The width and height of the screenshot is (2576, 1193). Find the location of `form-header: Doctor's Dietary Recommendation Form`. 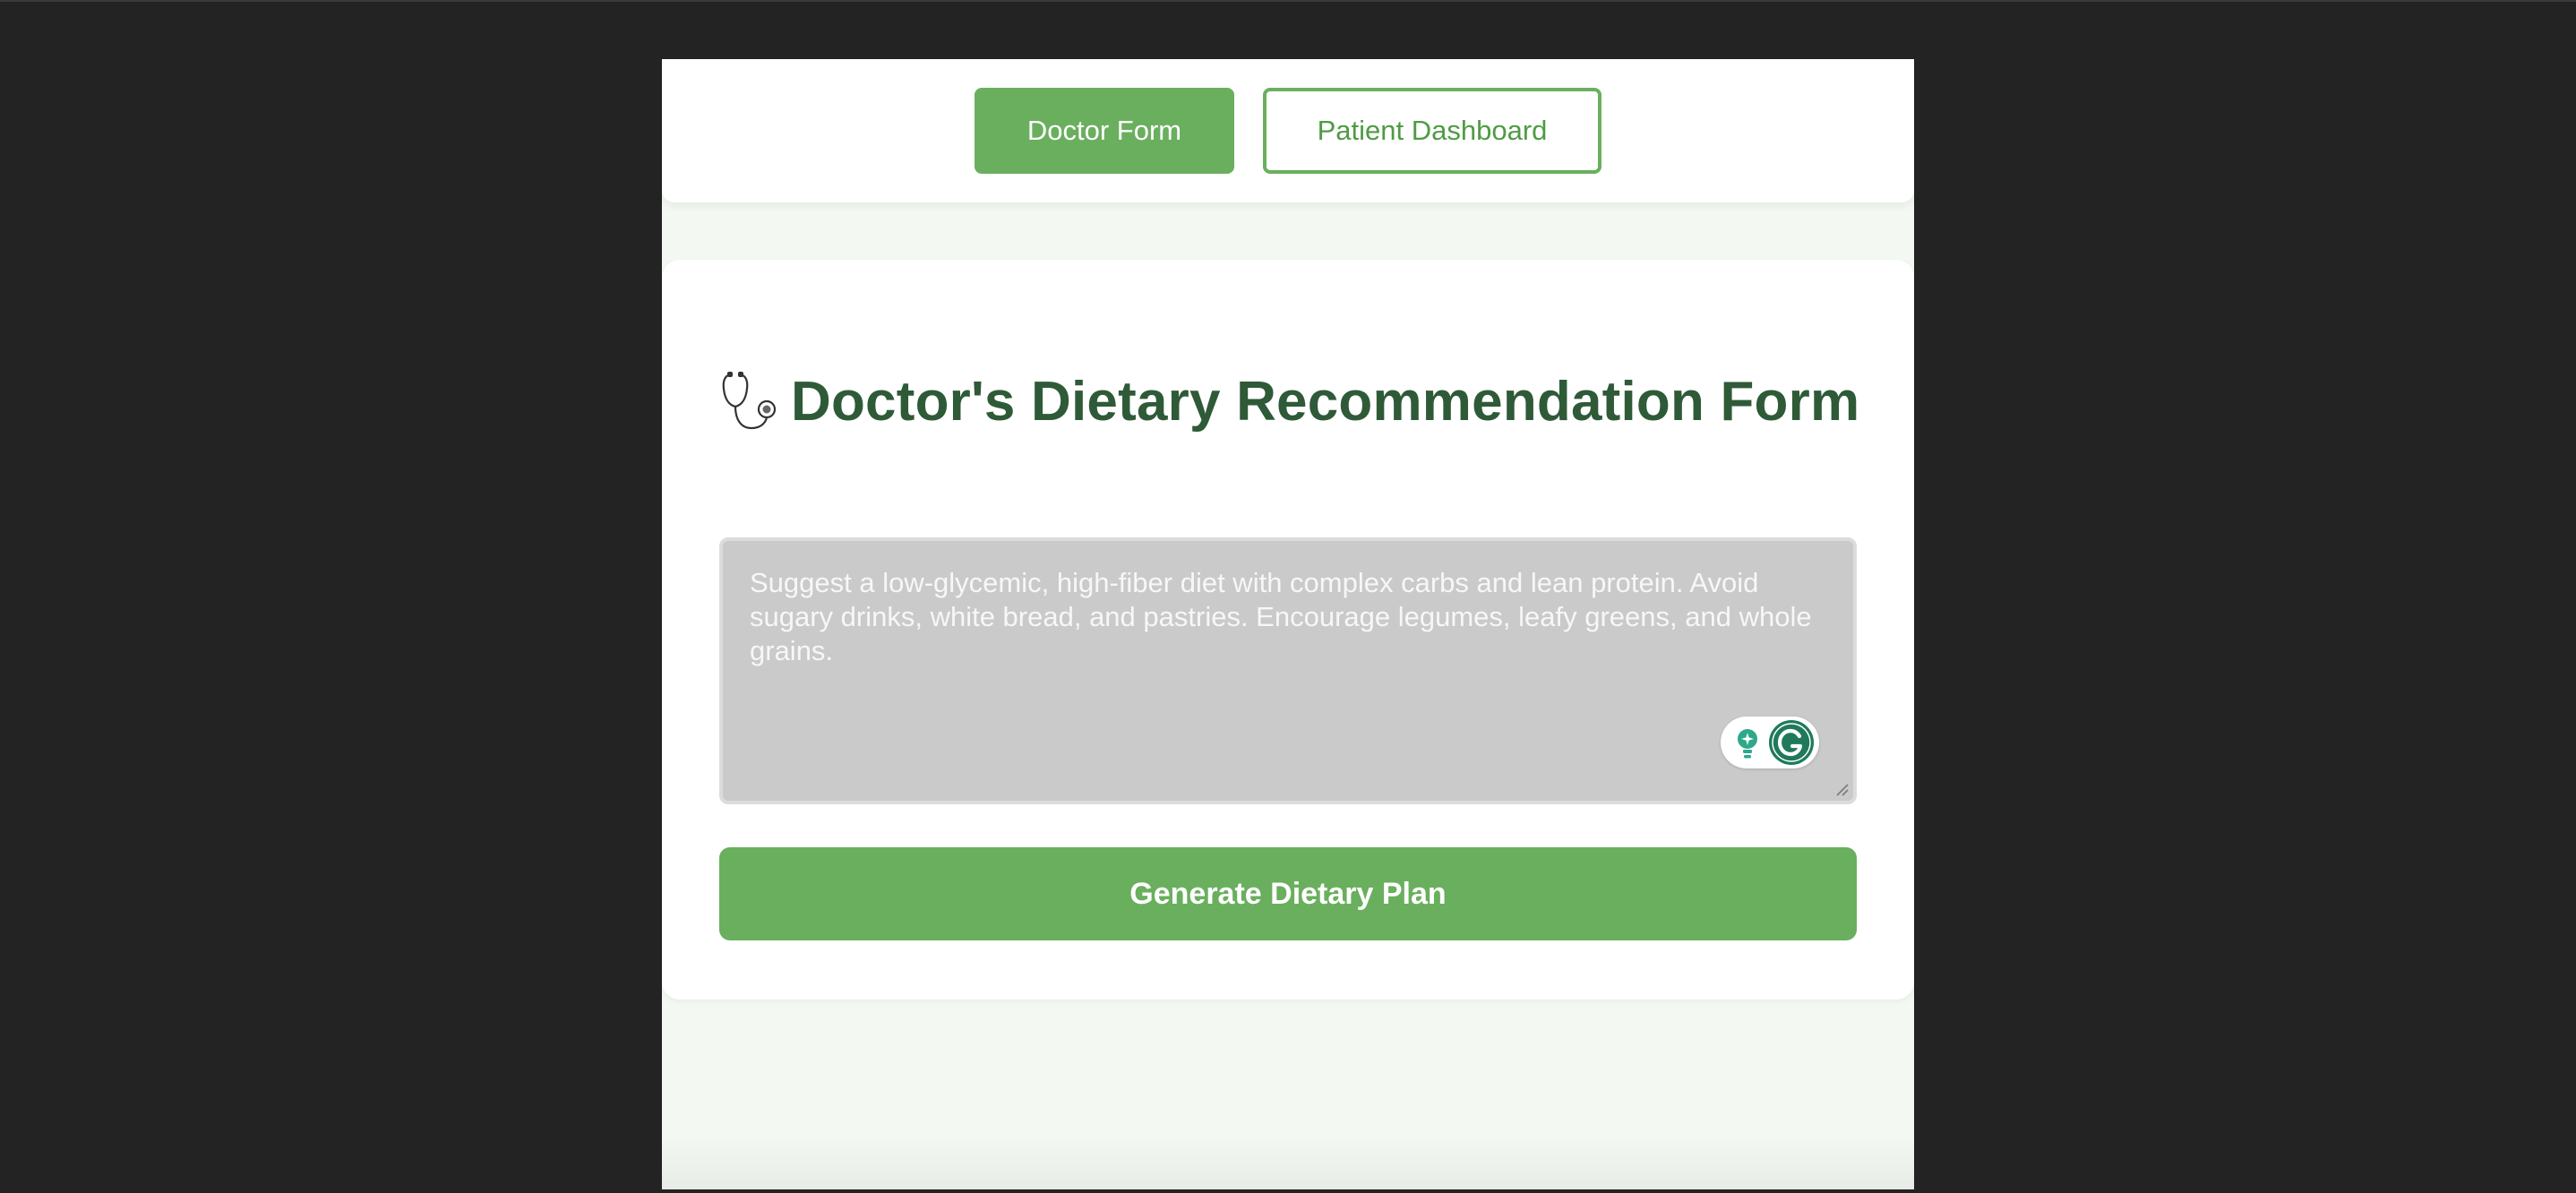

form-header: Doctor's Dietary Recommendation Form is located at coordinates (1288, 401).